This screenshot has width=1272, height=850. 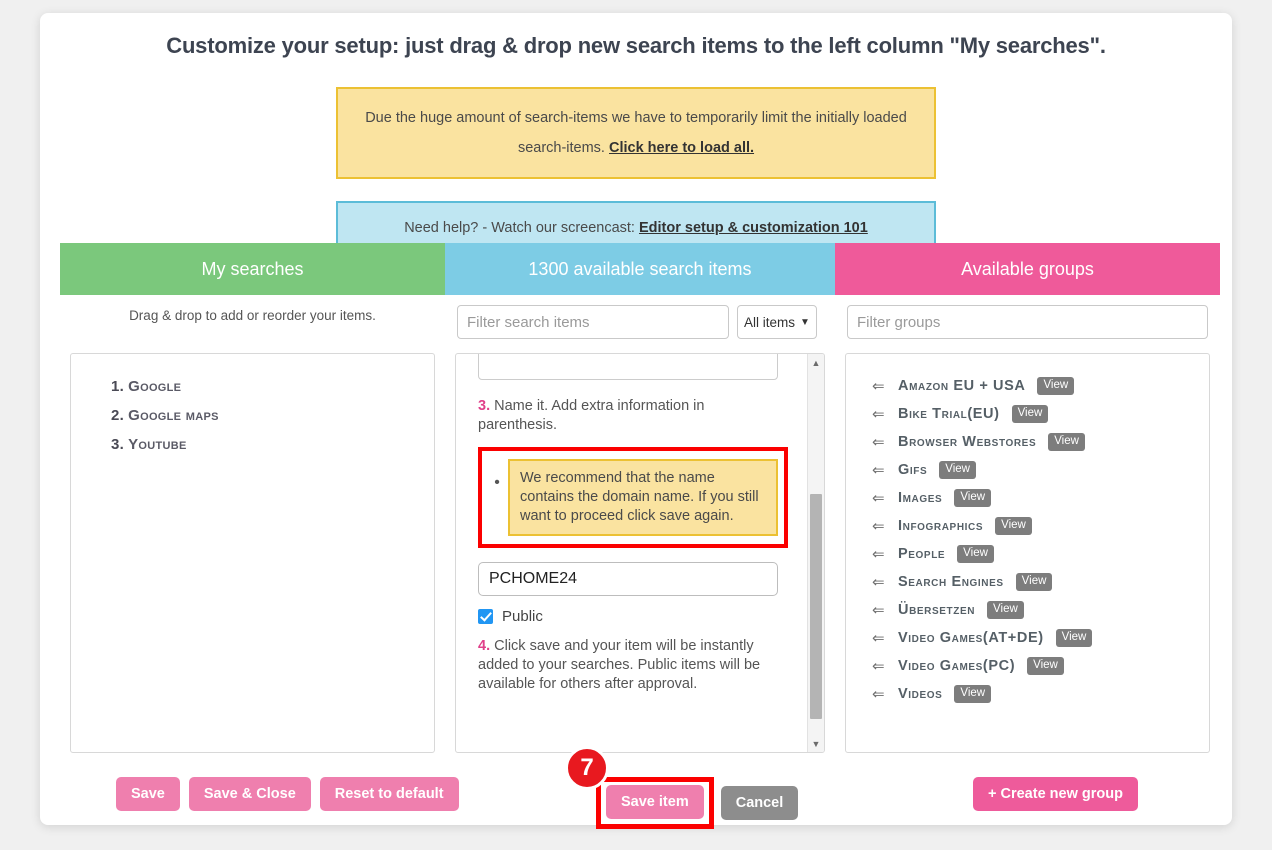 What do you see at coordinates (252, 269) in the screenshot?
I see `column-header-my-searches: My searches` at bounding box center [252, 269].